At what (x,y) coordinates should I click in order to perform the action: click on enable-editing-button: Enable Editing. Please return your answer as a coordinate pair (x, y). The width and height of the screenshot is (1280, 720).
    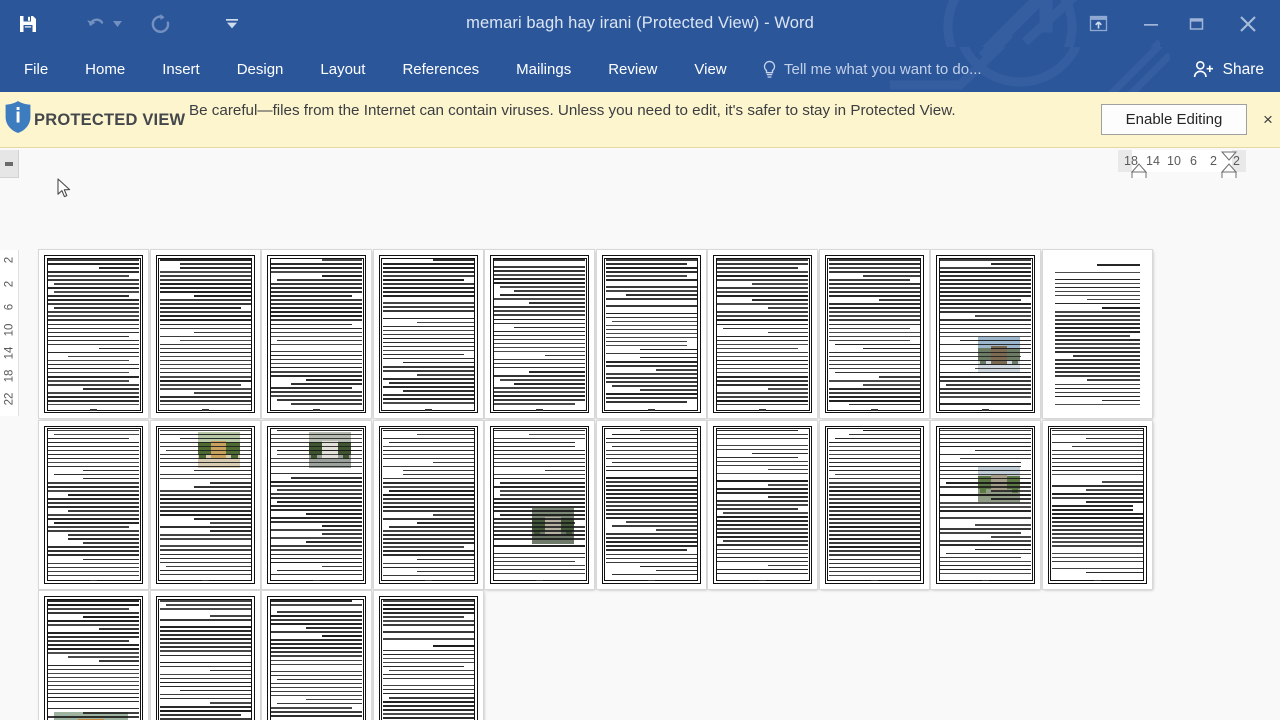
    Looking at the image, I should click on (1174, 119).